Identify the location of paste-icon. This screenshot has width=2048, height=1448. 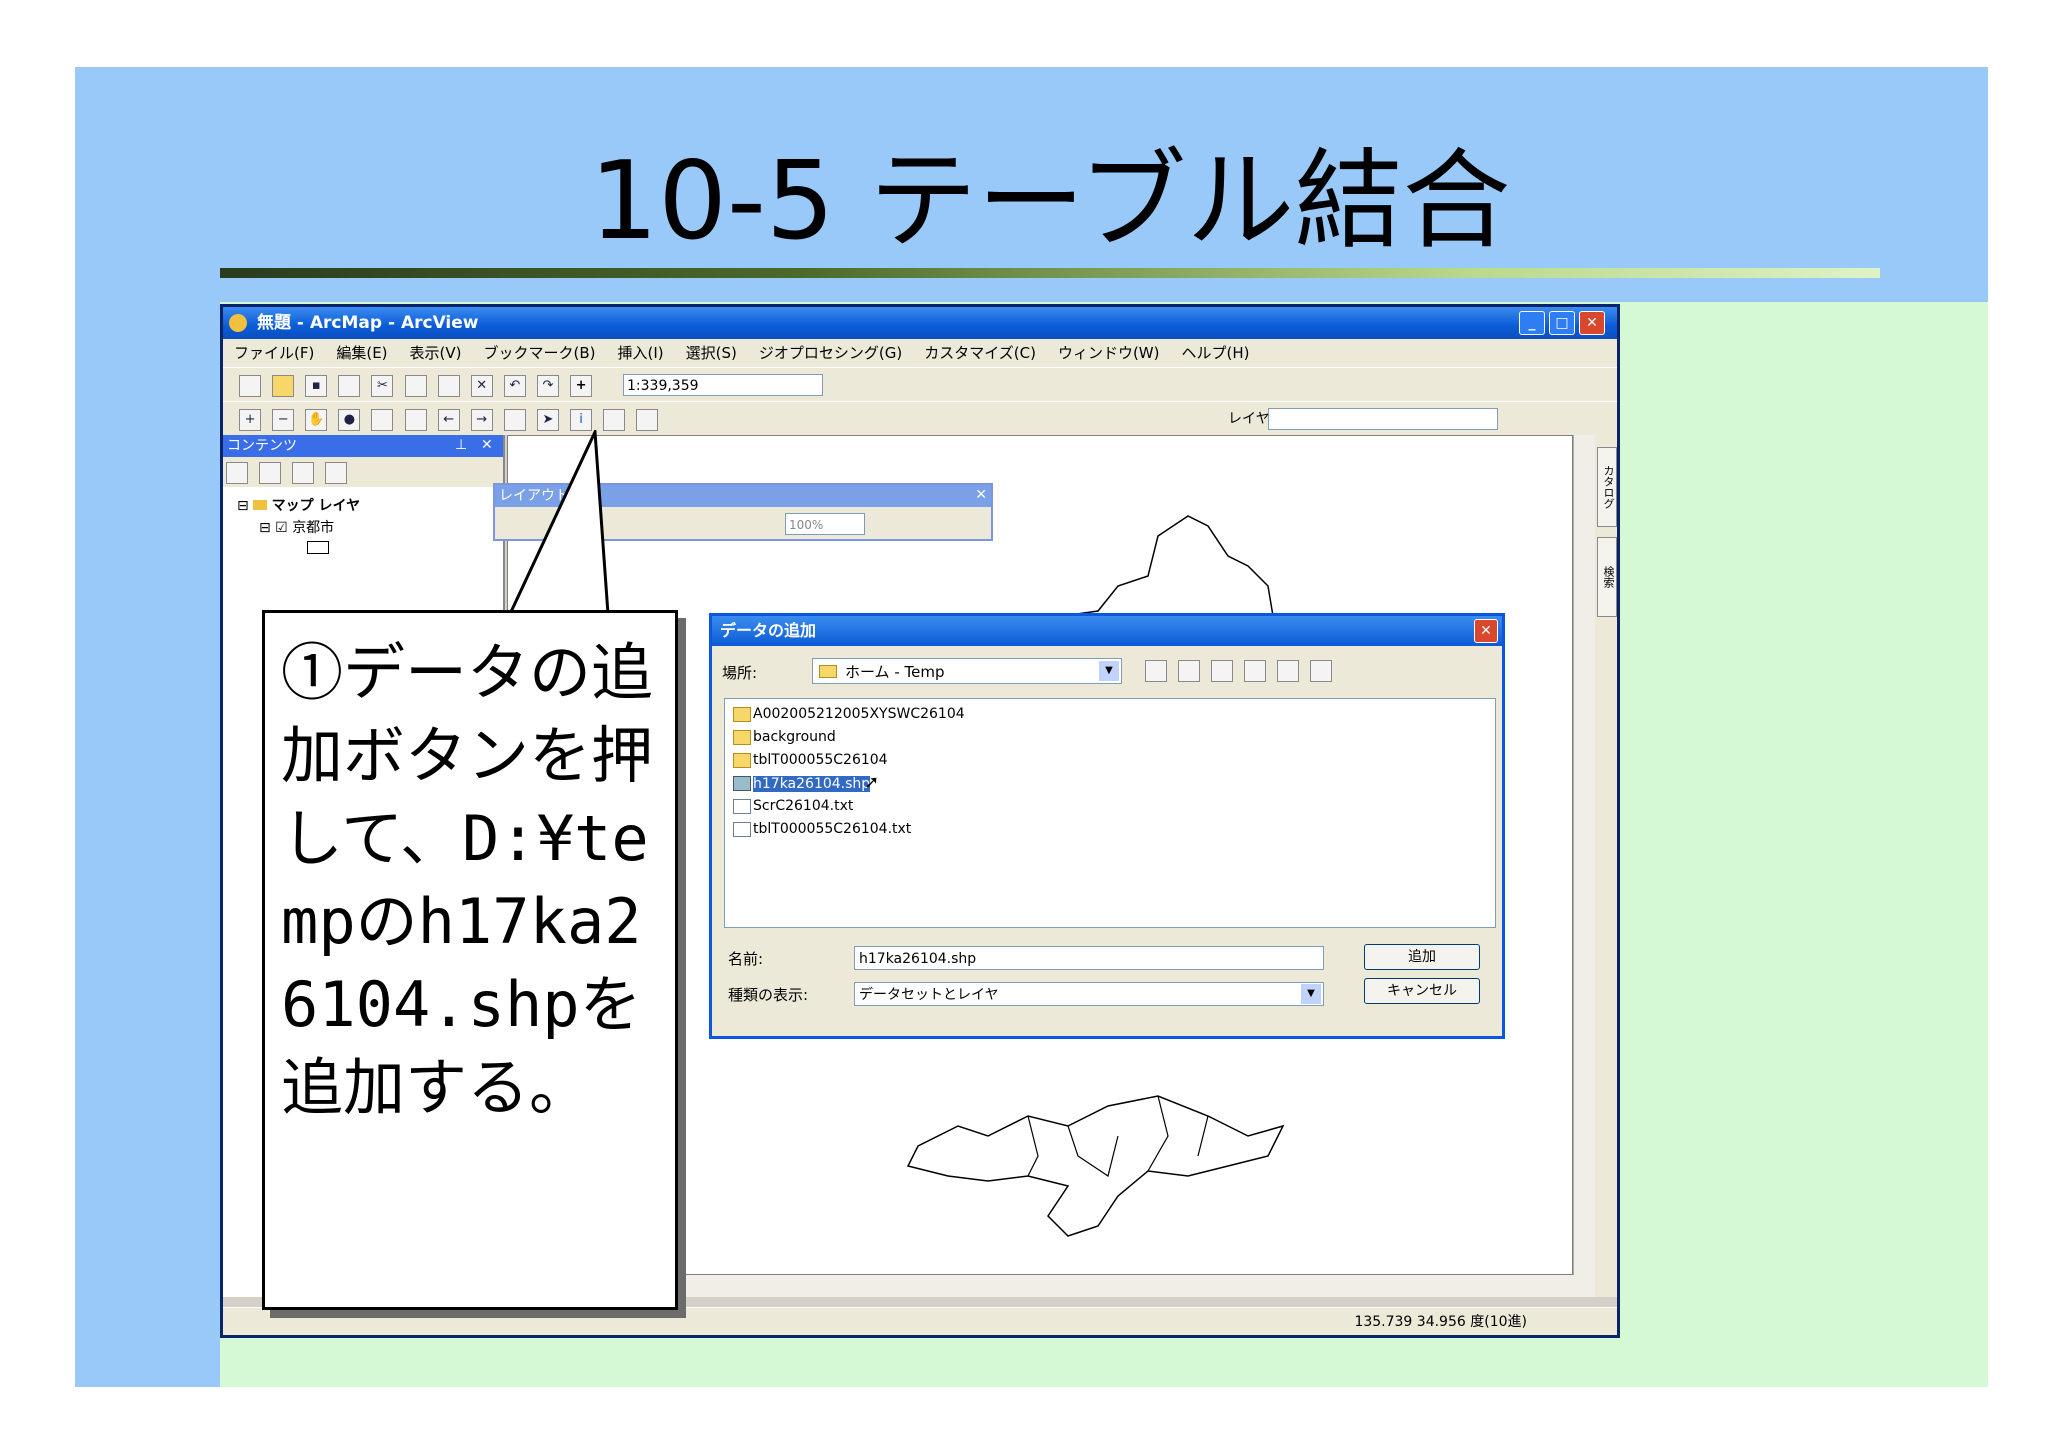
(448, 386).